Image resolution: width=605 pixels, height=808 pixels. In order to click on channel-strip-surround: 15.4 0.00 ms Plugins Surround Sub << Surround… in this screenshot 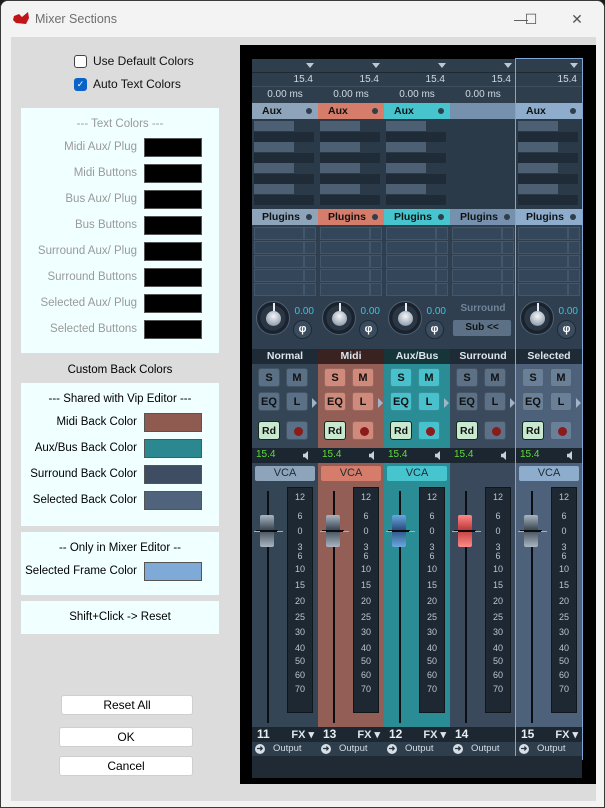, I will do `click(483, 409)`.